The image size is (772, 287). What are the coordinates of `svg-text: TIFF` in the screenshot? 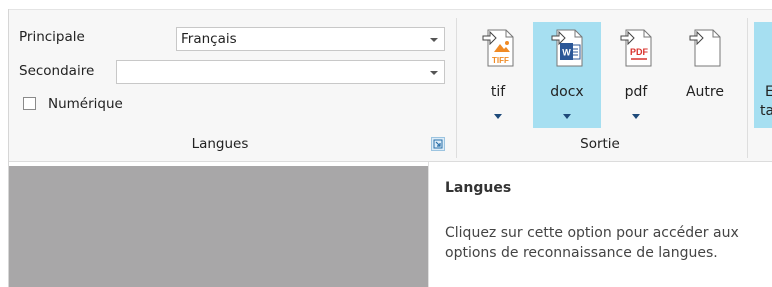 It's located at (500, 60).